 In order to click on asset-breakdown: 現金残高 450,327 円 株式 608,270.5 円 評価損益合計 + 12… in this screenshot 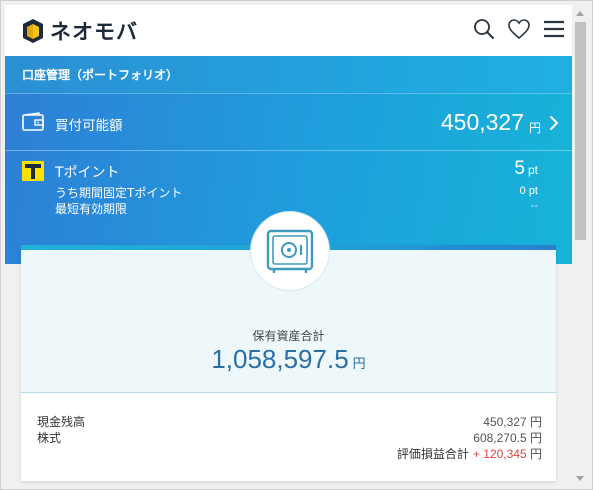, I will do `click(289, 437)`.